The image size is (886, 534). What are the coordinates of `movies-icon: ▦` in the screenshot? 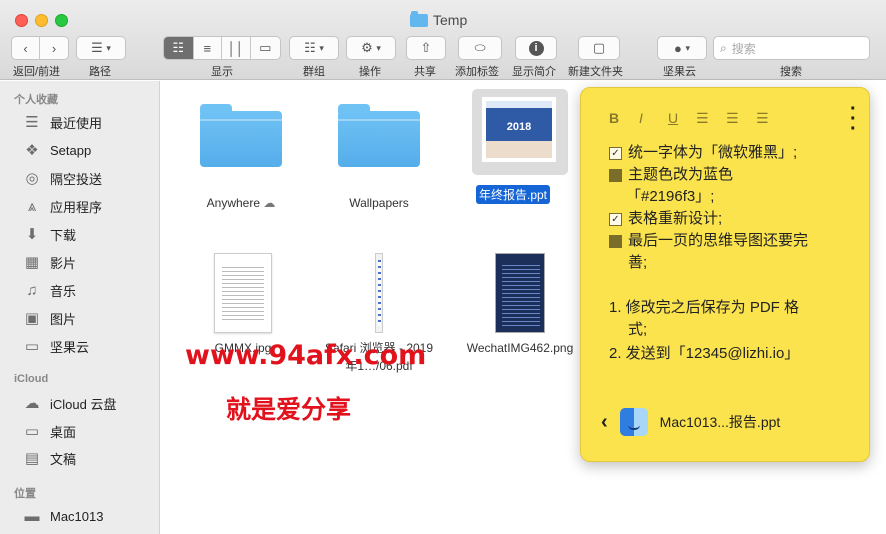 It's located at (32, 262).